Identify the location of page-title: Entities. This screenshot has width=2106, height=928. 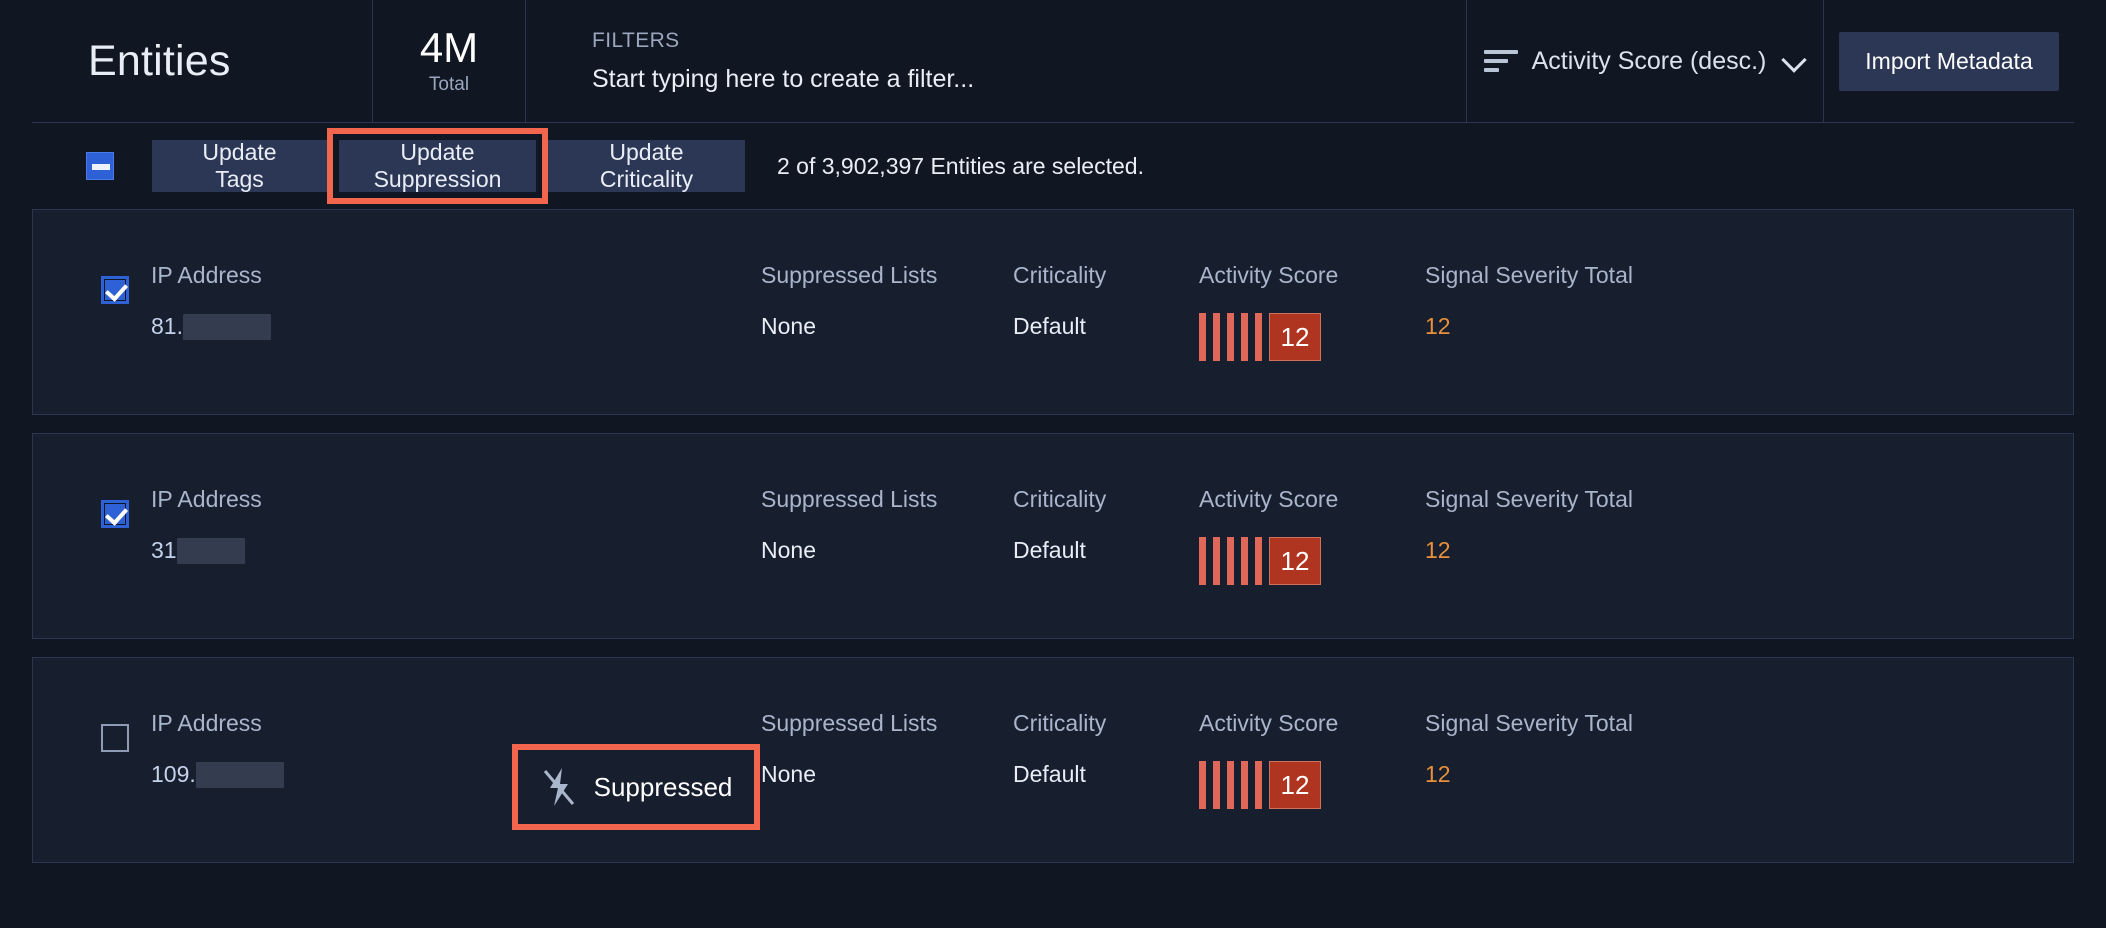
(159, 60).